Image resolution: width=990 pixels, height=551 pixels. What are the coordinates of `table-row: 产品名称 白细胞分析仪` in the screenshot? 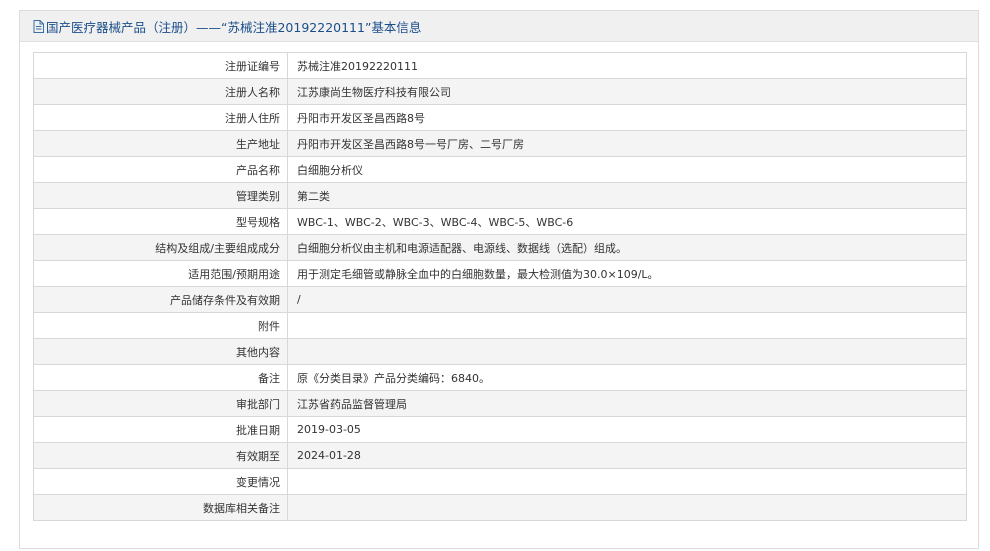 It's located at (500, 169).